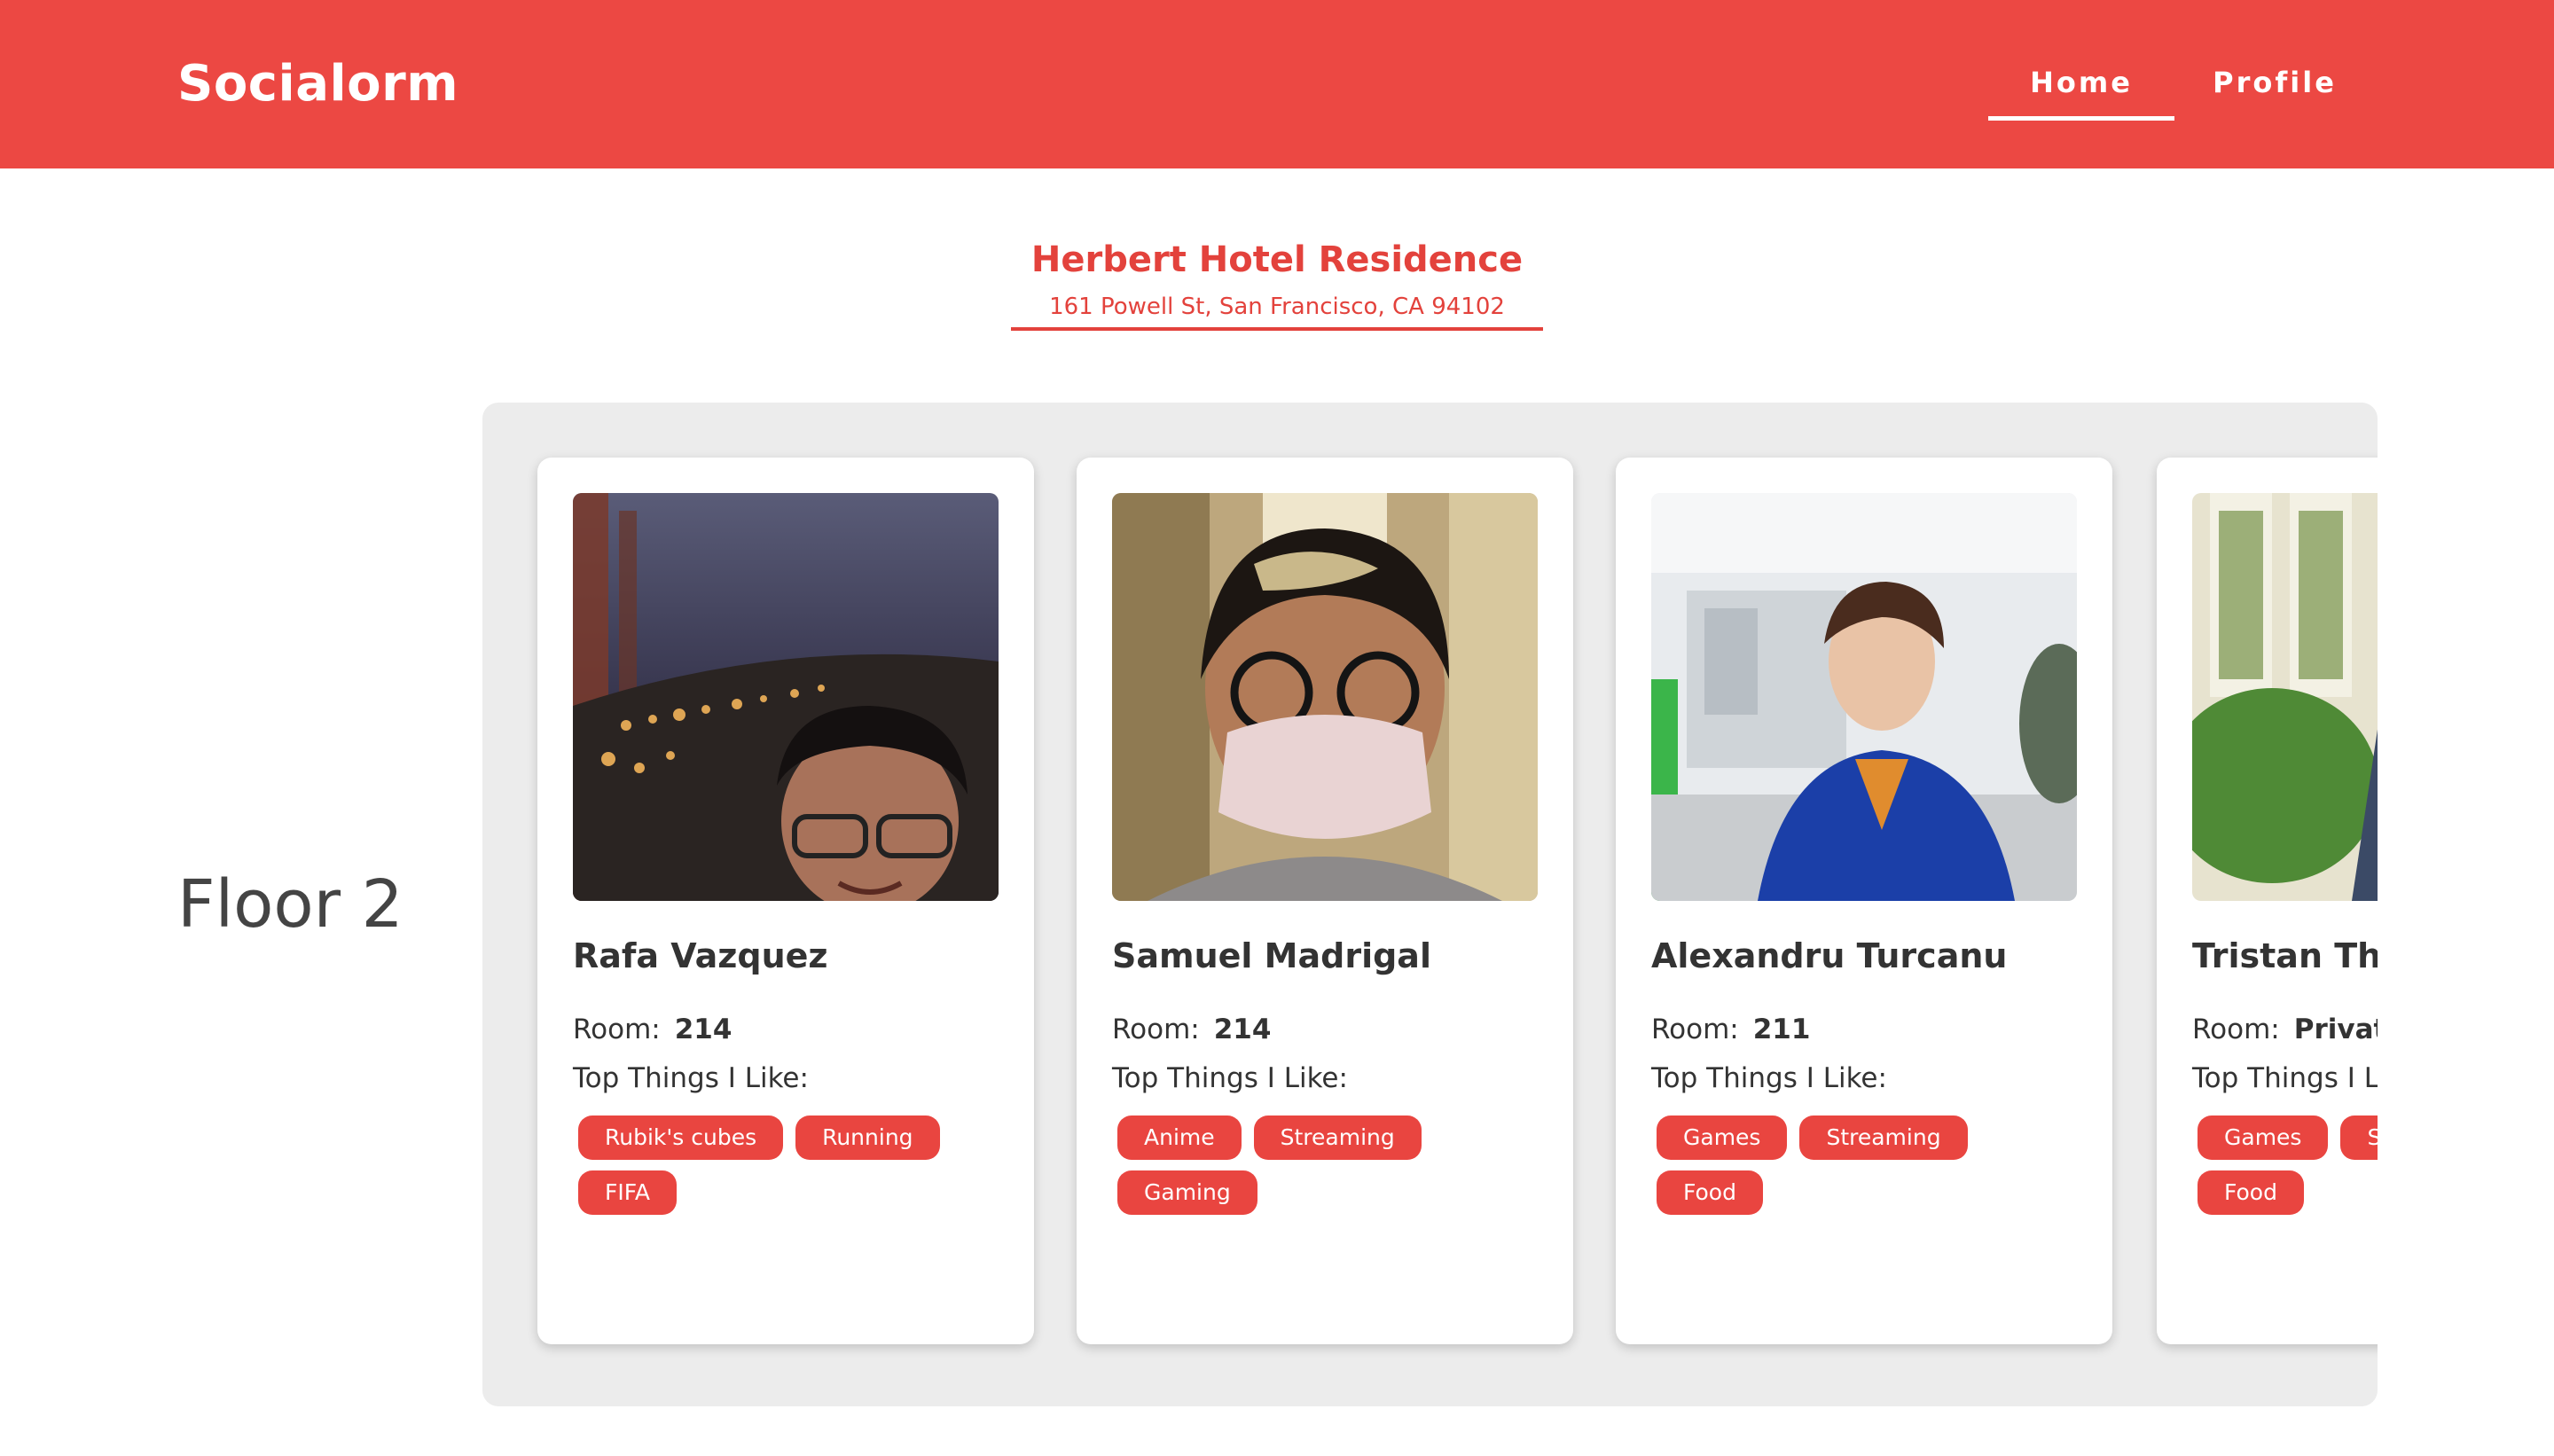 The image size is (2554, 1456). What do you see at coordinates (1271, 955) in the screenshot?
I see `resident-name: Samuel Madrigal` at bounding box center [1271, 955].